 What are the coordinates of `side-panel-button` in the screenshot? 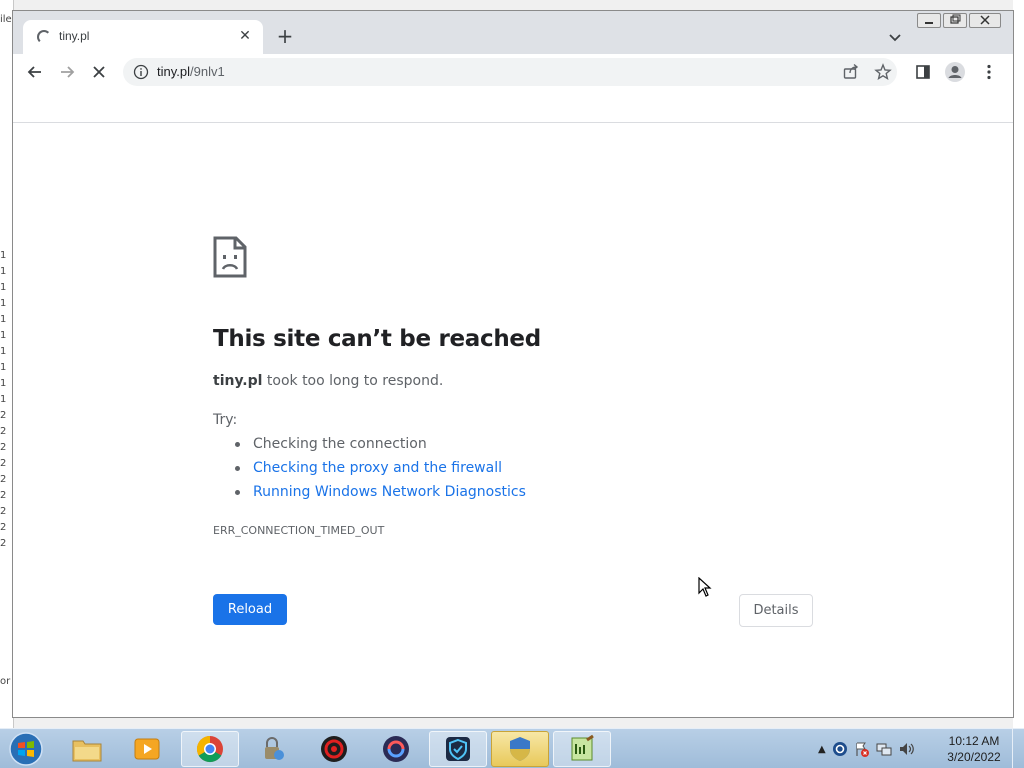 It's located at (923, 72).